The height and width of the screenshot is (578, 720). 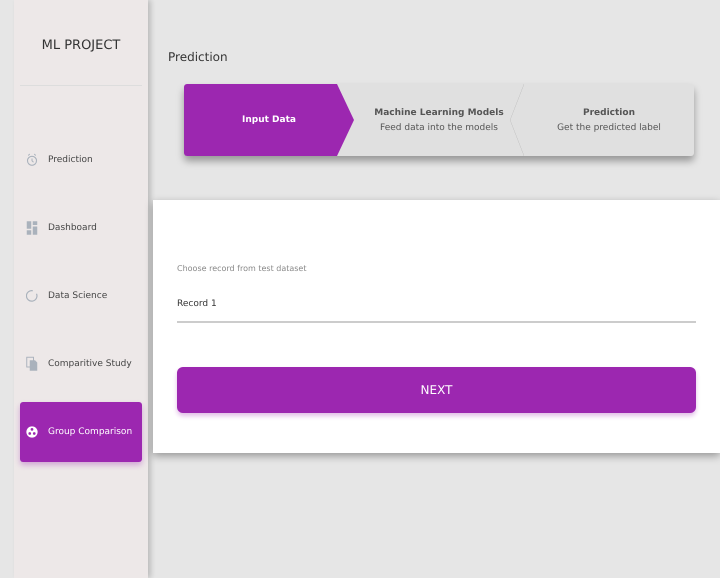 I want to click on app-title: ML PROJECT, so click(x=81, y=45).